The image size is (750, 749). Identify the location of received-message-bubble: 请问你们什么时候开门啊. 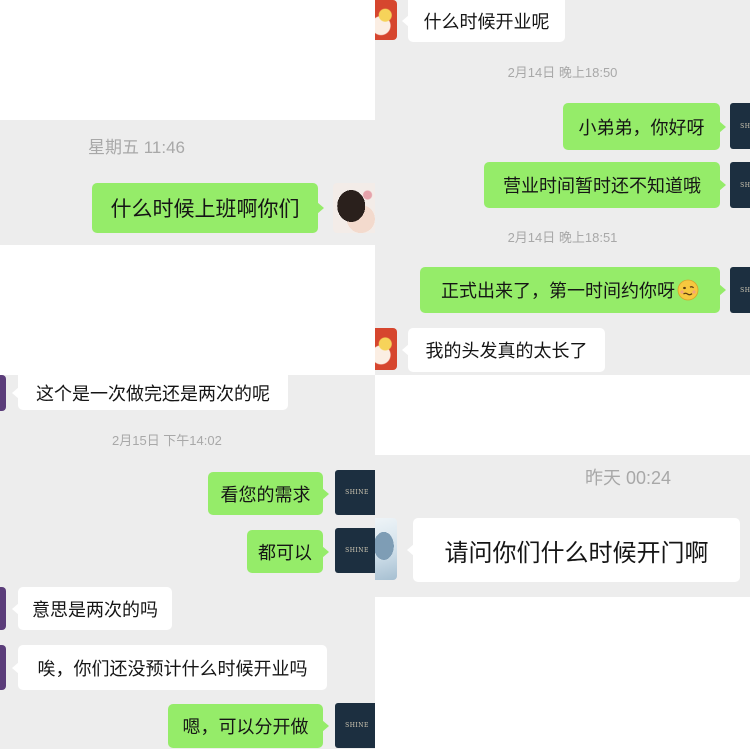
(573, 550).